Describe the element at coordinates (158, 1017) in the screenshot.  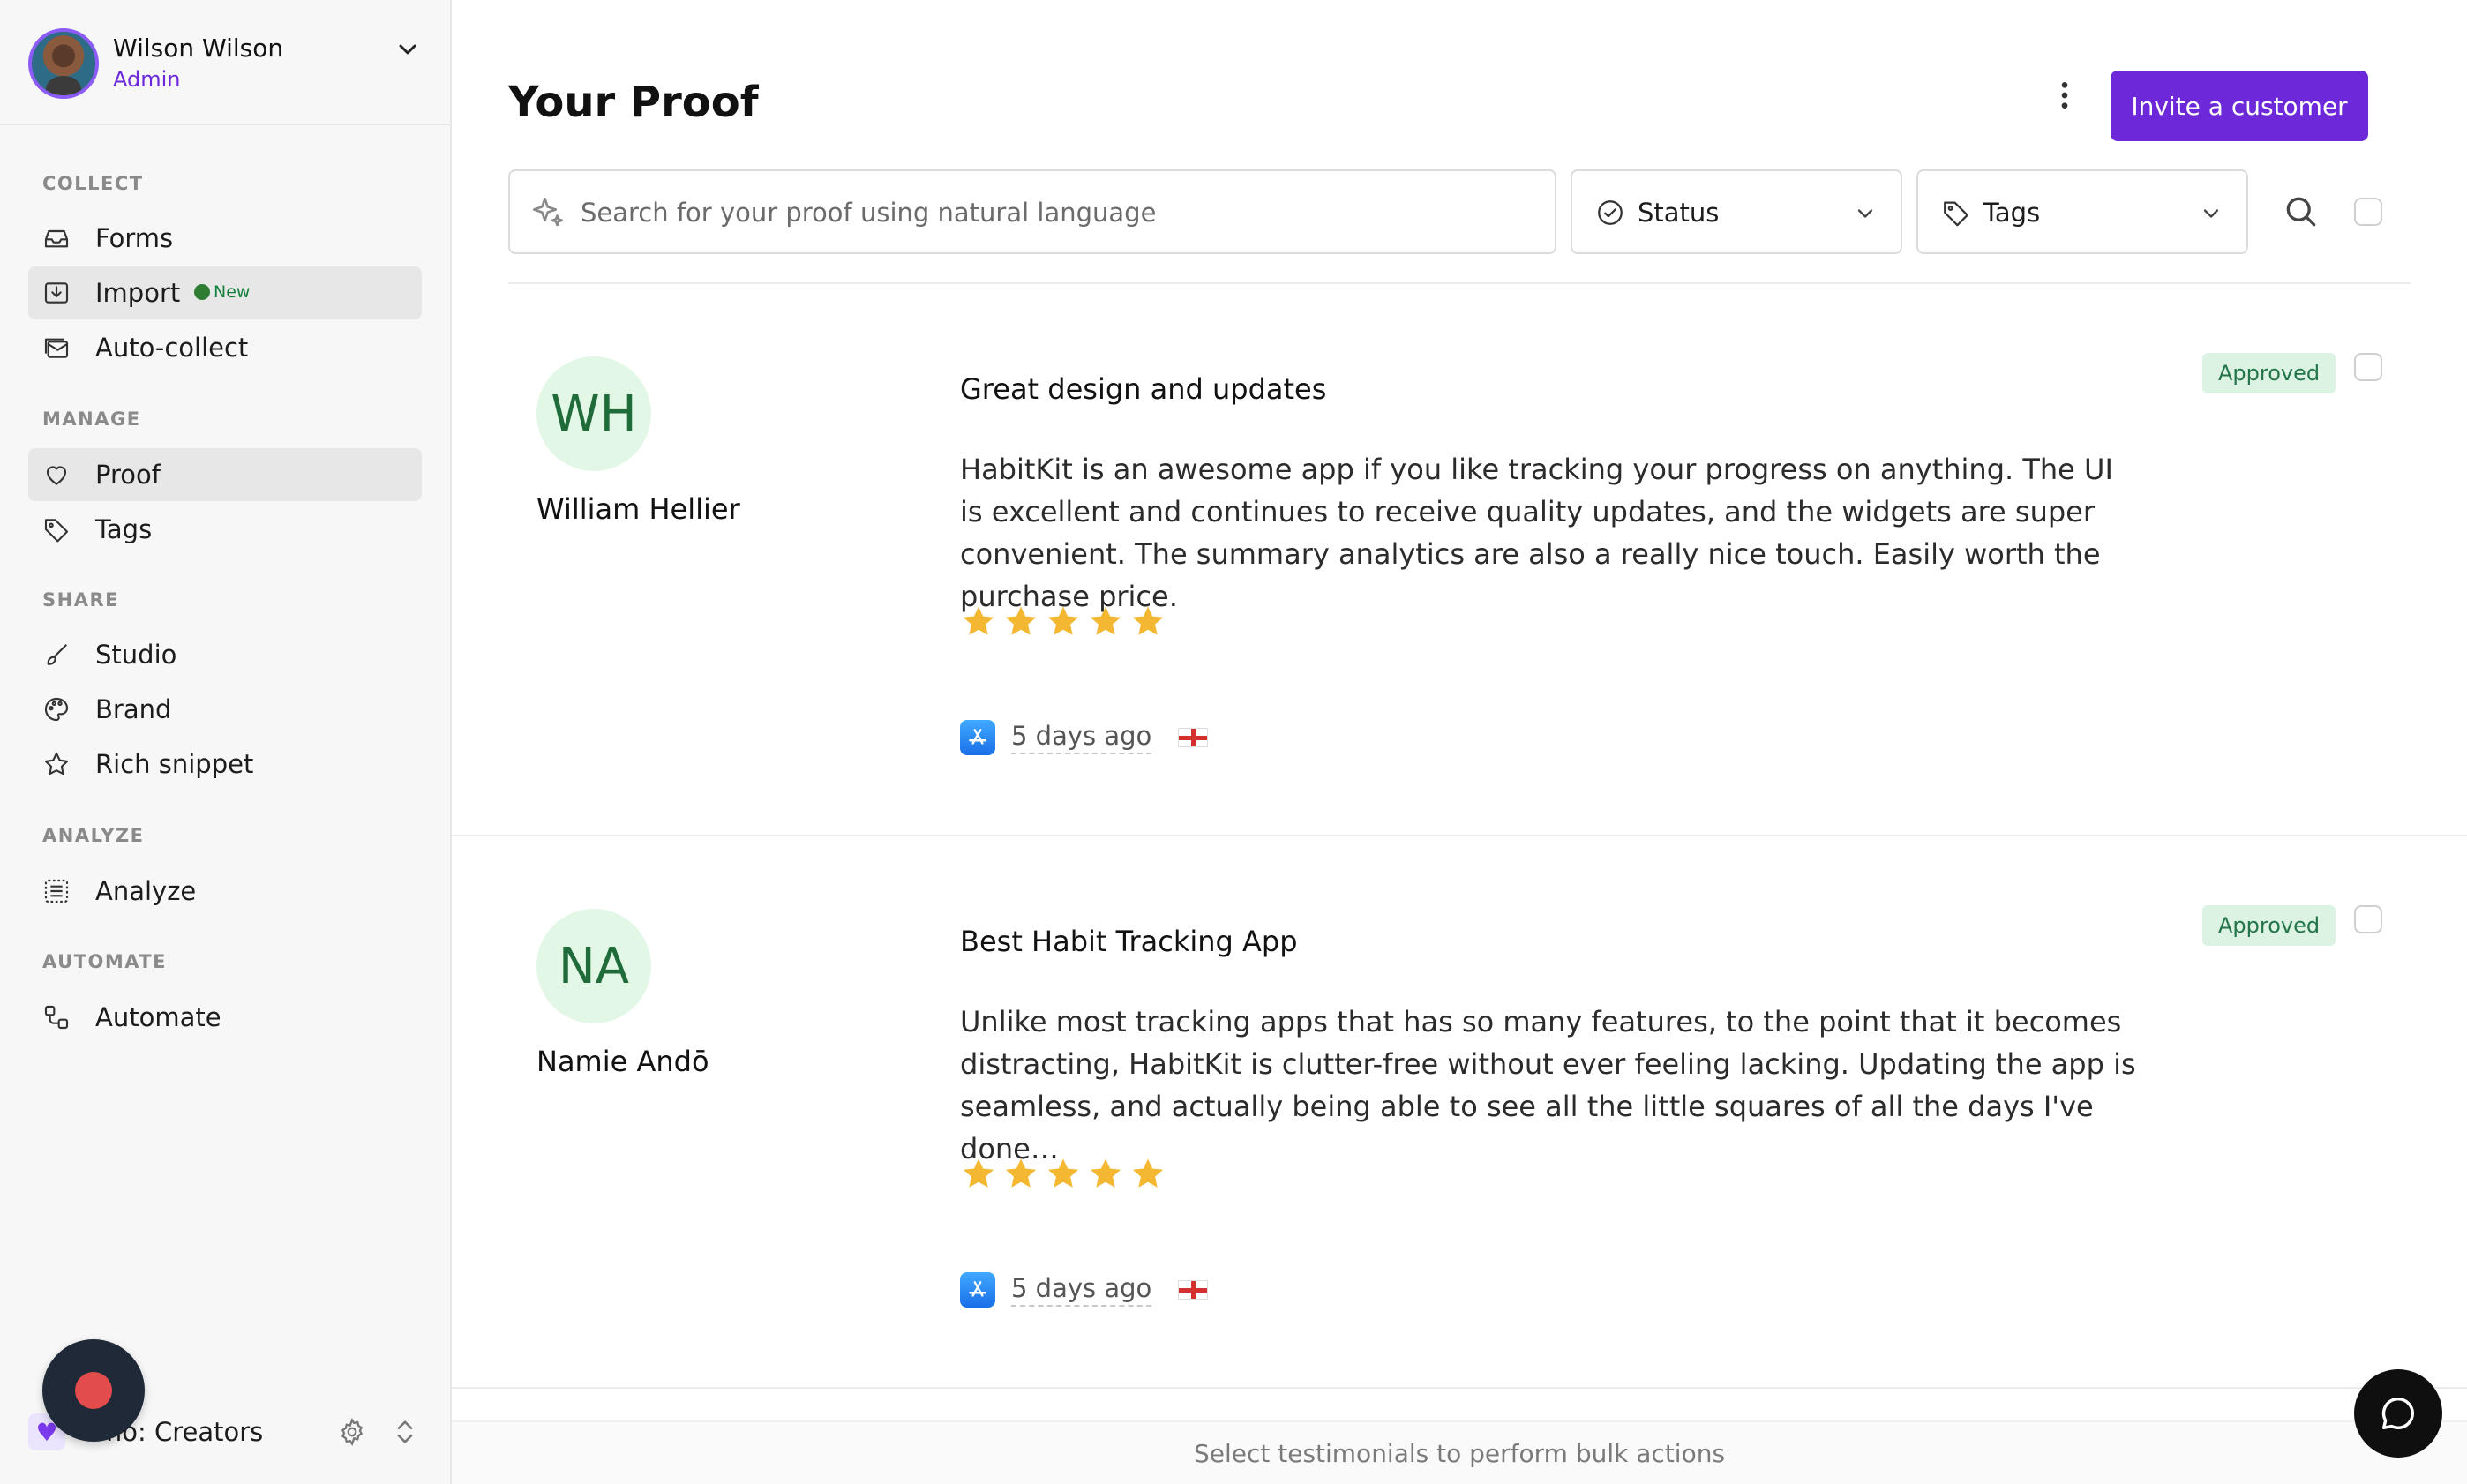
I see `sidebar-item-label: Automate` at that location.